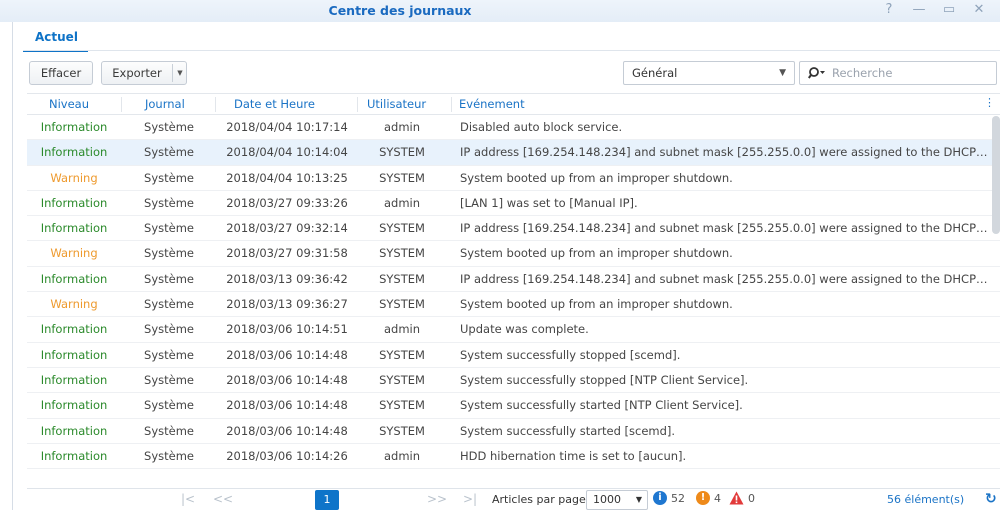 The image size is (1000, 510). I want to click on column-header-level: Niveau, so click(69, 104).